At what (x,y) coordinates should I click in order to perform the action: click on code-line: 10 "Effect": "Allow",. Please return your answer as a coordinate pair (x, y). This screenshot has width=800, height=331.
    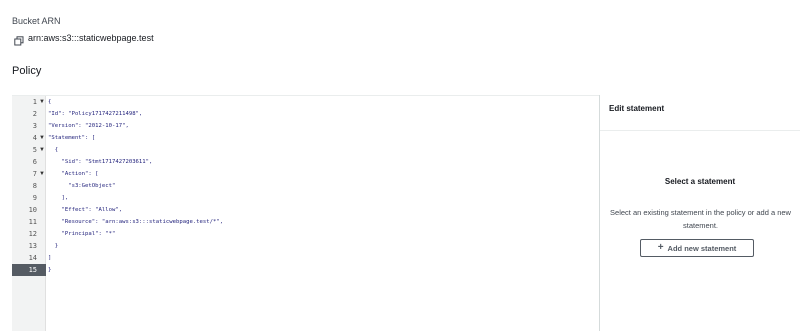
    Looking at the image, I should click on (305, 210).